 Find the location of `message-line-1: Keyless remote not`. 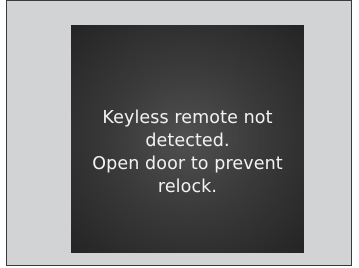

message-line-1: Keyless remote not is located at coordinates (187, 118).